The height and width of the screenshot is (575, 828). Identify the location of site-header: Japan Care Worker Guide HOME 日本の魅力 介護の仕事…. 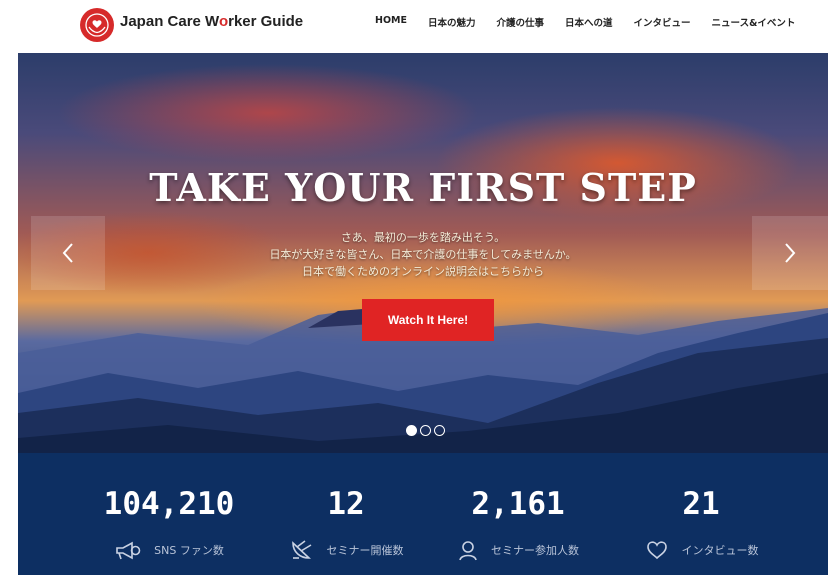
(414, 26).